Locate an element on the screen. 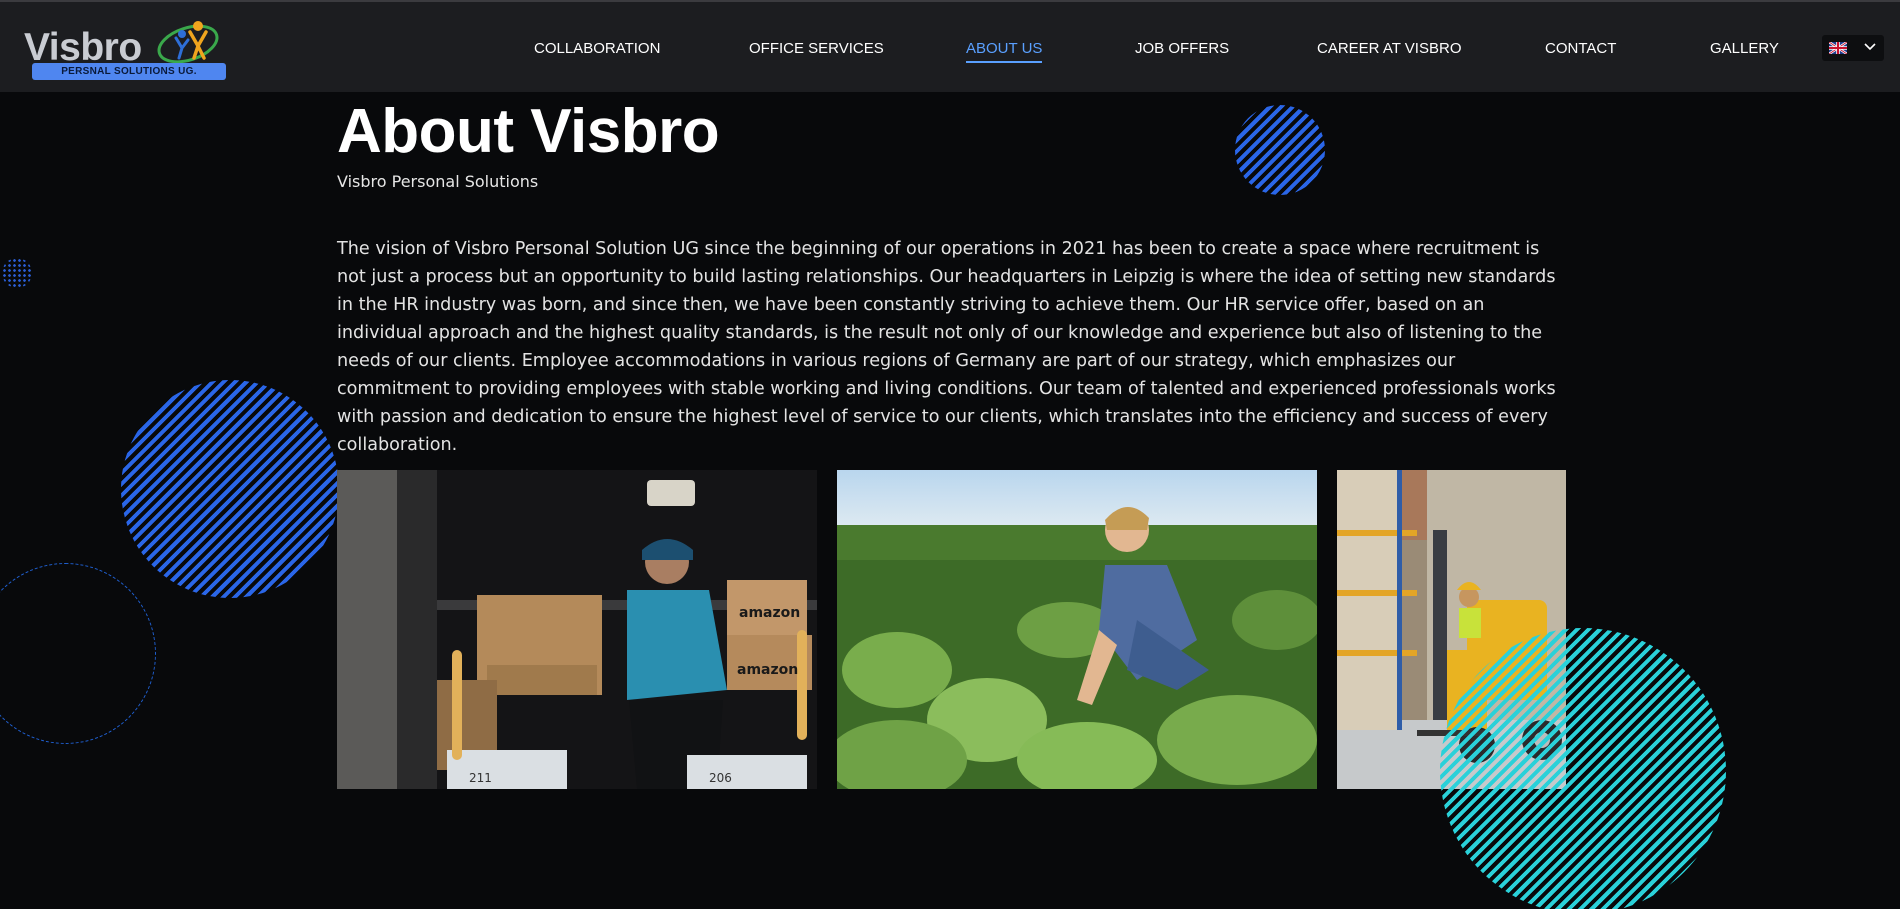 This screenshot has height=909, width=1900. decorative-dot-pattern is located at coordinates (17, 273).